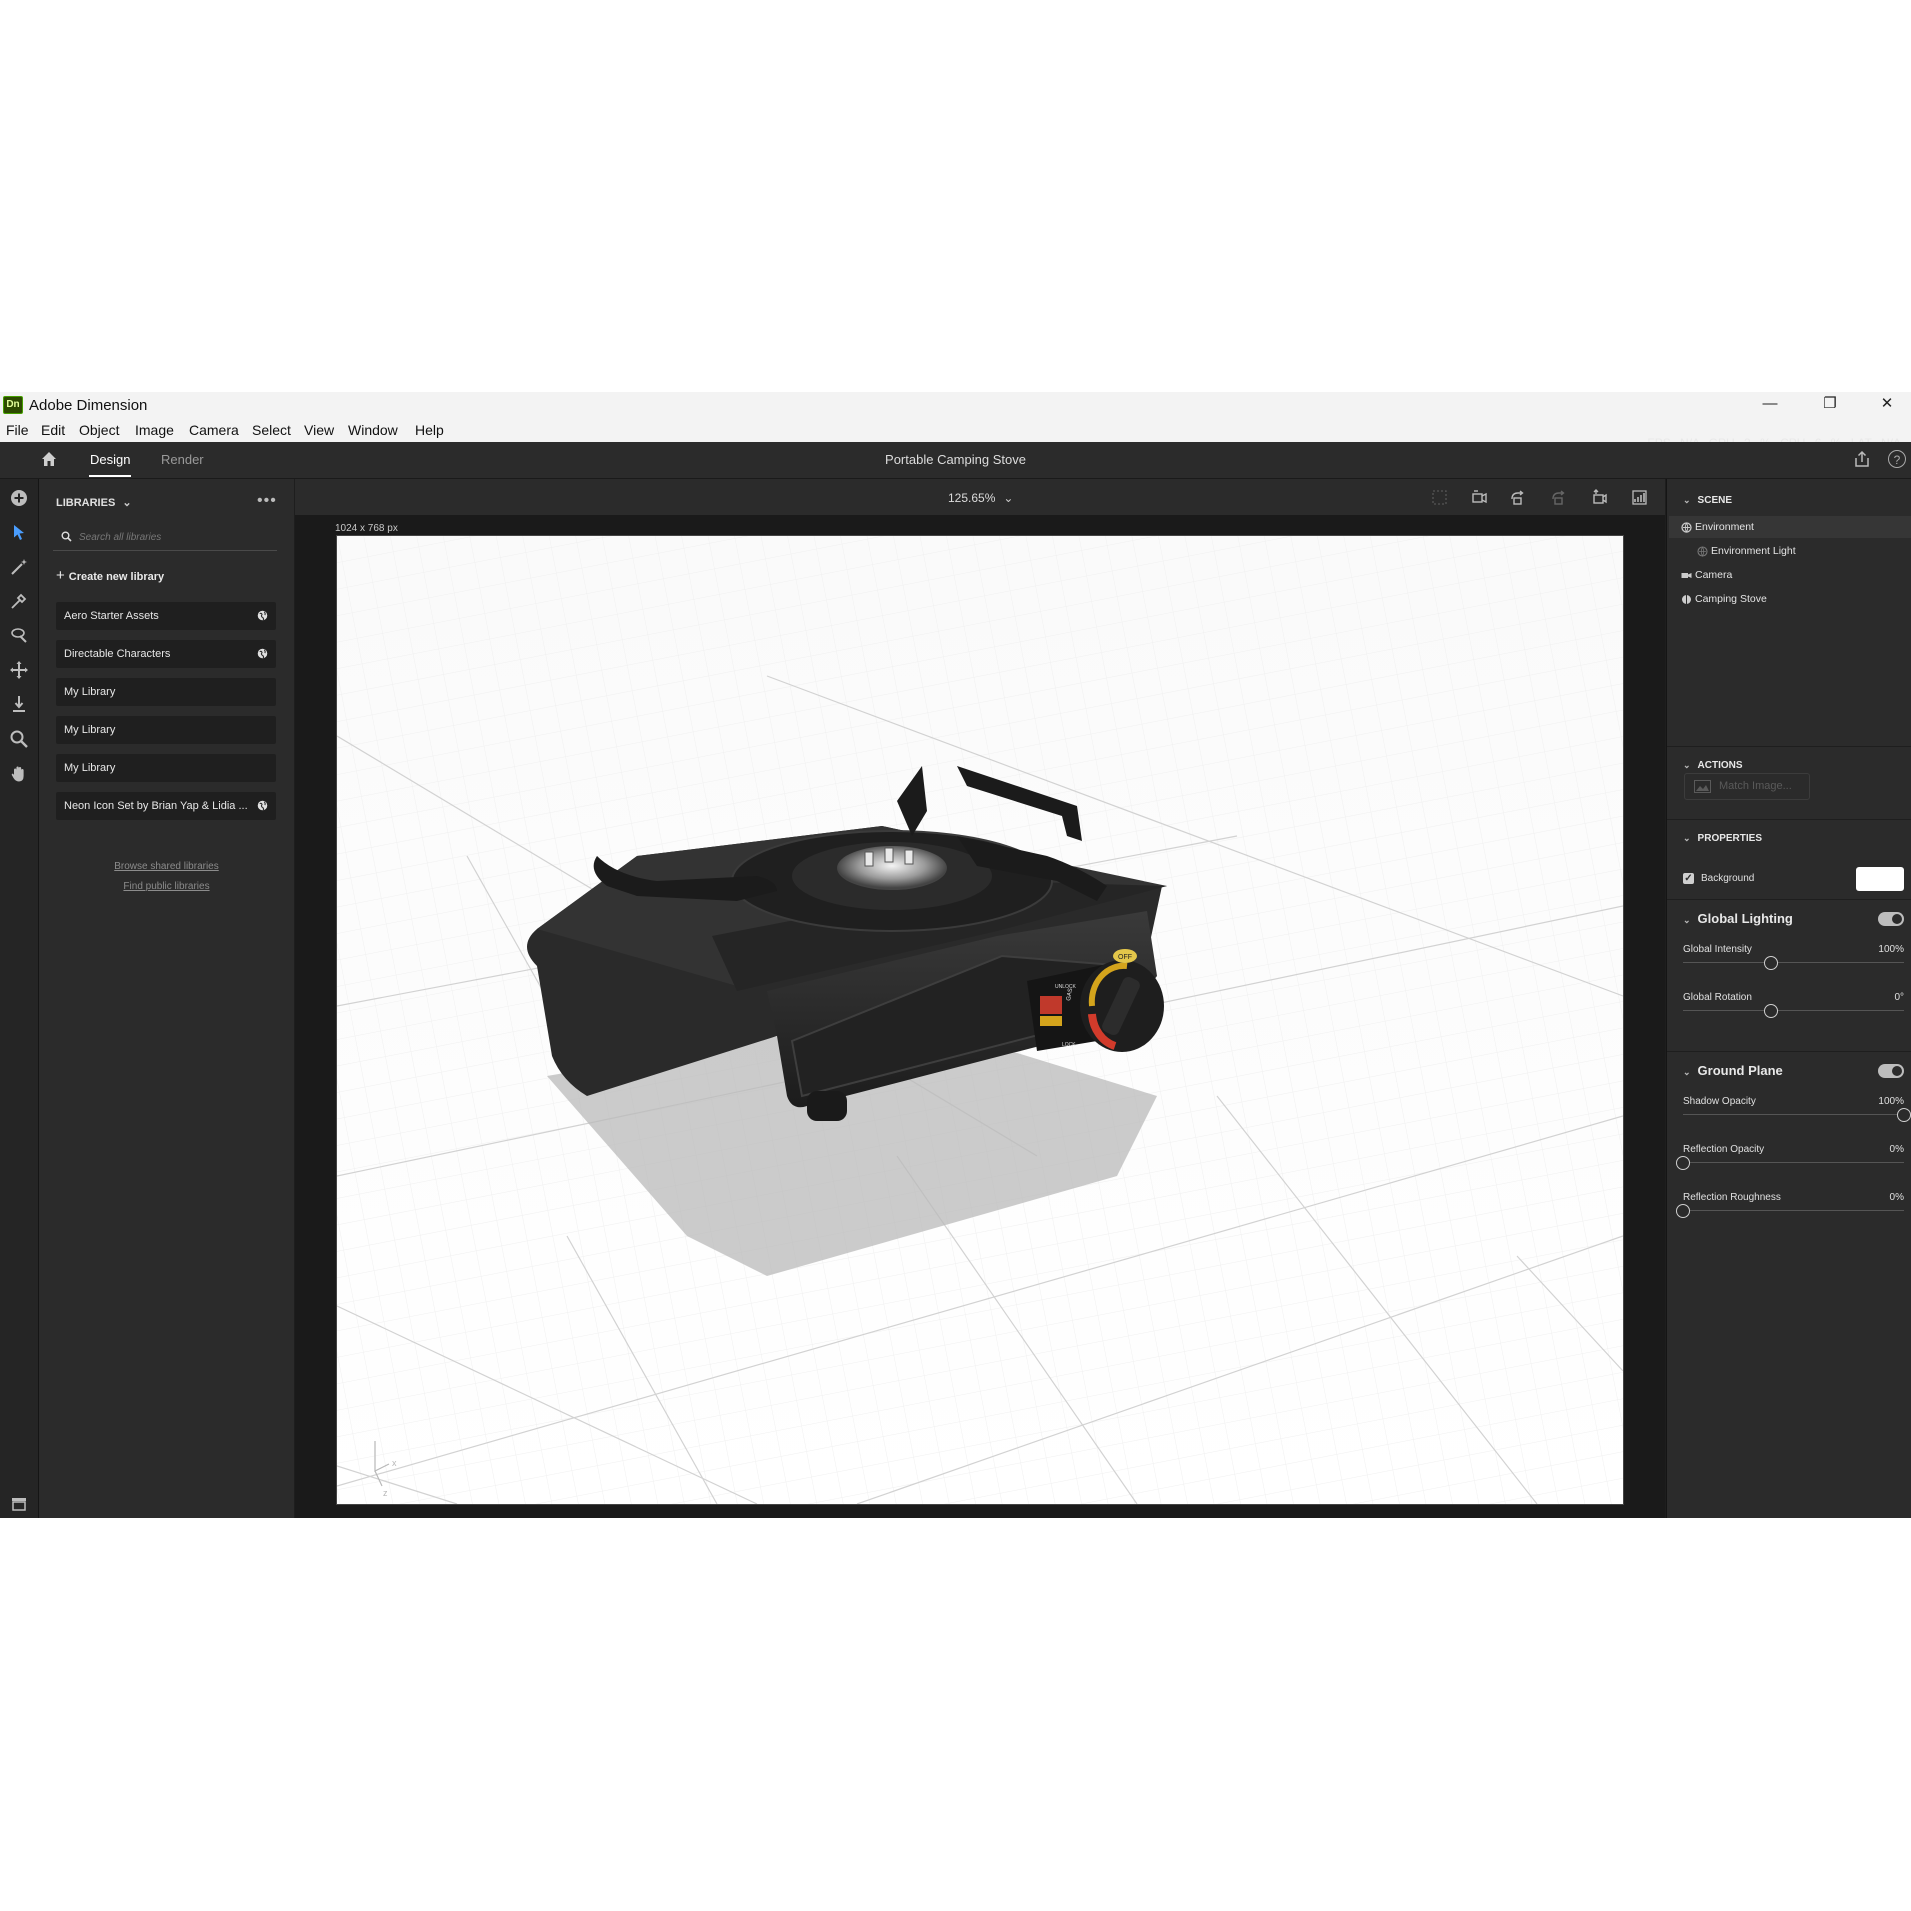 The width and height of the screenshot is (1911, 1911). Describe the element at coordinates (19, 739) in the screenshot. I see `zoom-tool-icon` at that location.